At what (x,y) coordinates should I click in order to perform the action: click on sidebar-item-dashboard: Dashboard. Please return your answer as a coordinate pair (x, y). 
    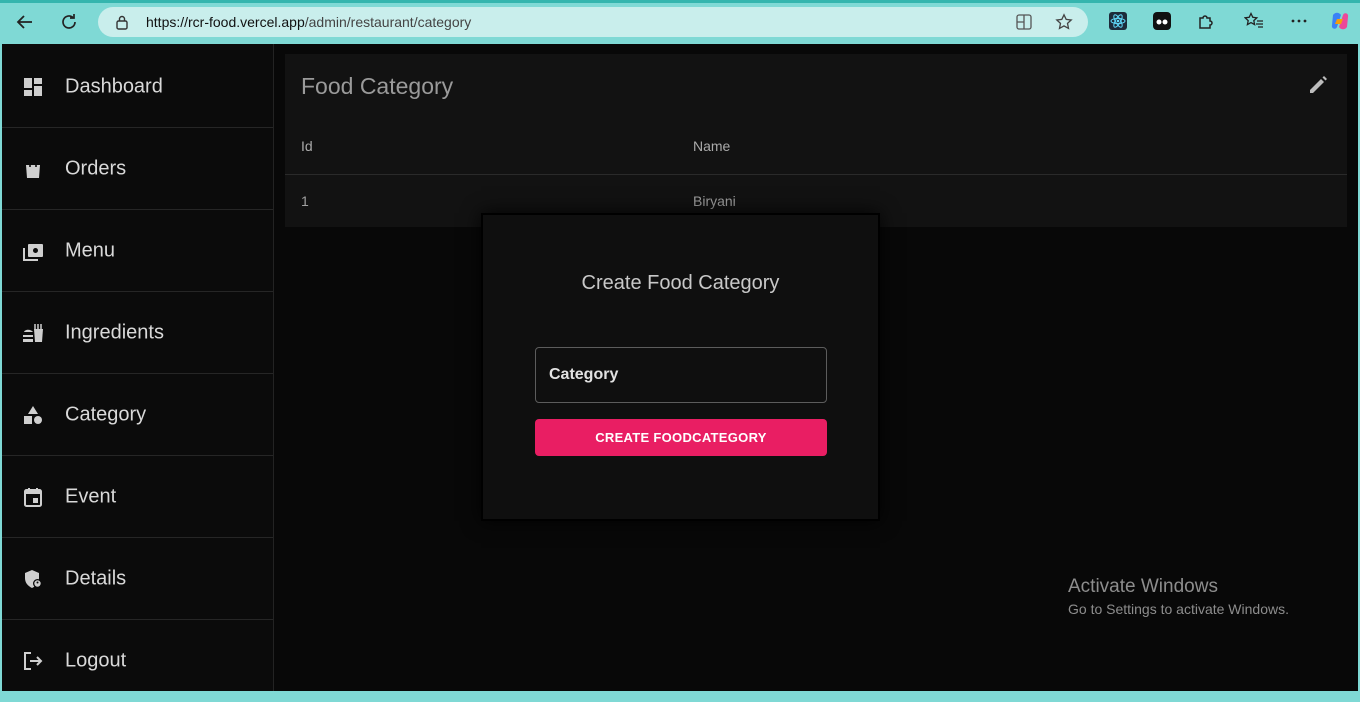
    Looking at the image, I should click on (137, 87).